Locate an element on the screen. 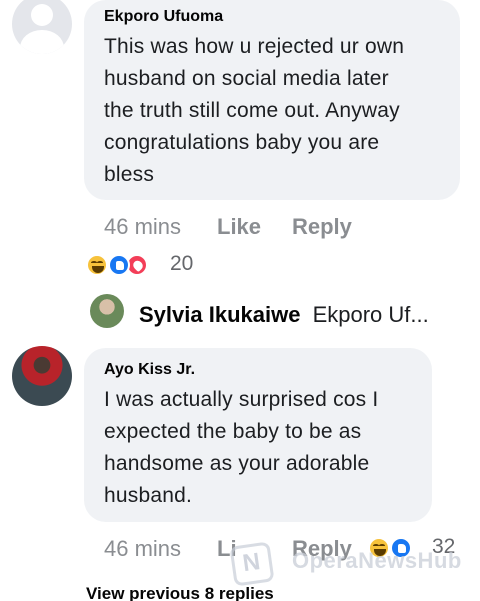 This screenshot has height=601, width=480. reaction-count: 20 is located at coordinates (182, 263).